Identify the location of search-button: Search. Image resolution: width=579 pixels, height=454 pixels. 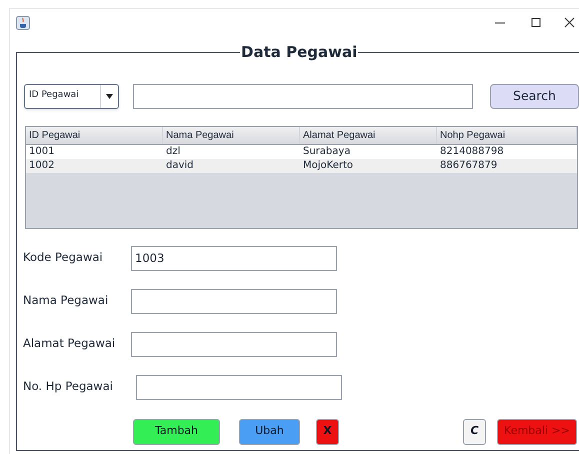
(534, 96).